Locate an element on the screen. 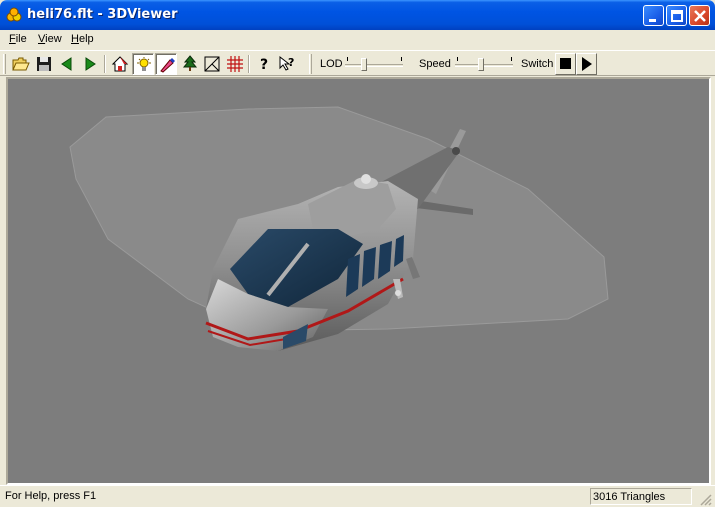  window-title: heli76.flt - 3DViewer is located at coordinates (102, 14).